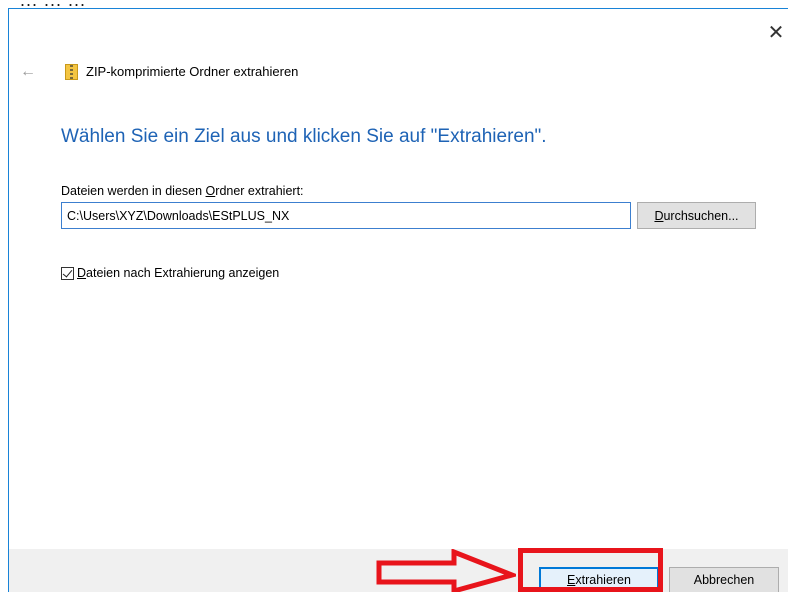  Describe the element at coordinates (359, 72) in the screenshot. I see `dialog-header: ← ZIP-komprimierte Ordner extrahieren` at that location.